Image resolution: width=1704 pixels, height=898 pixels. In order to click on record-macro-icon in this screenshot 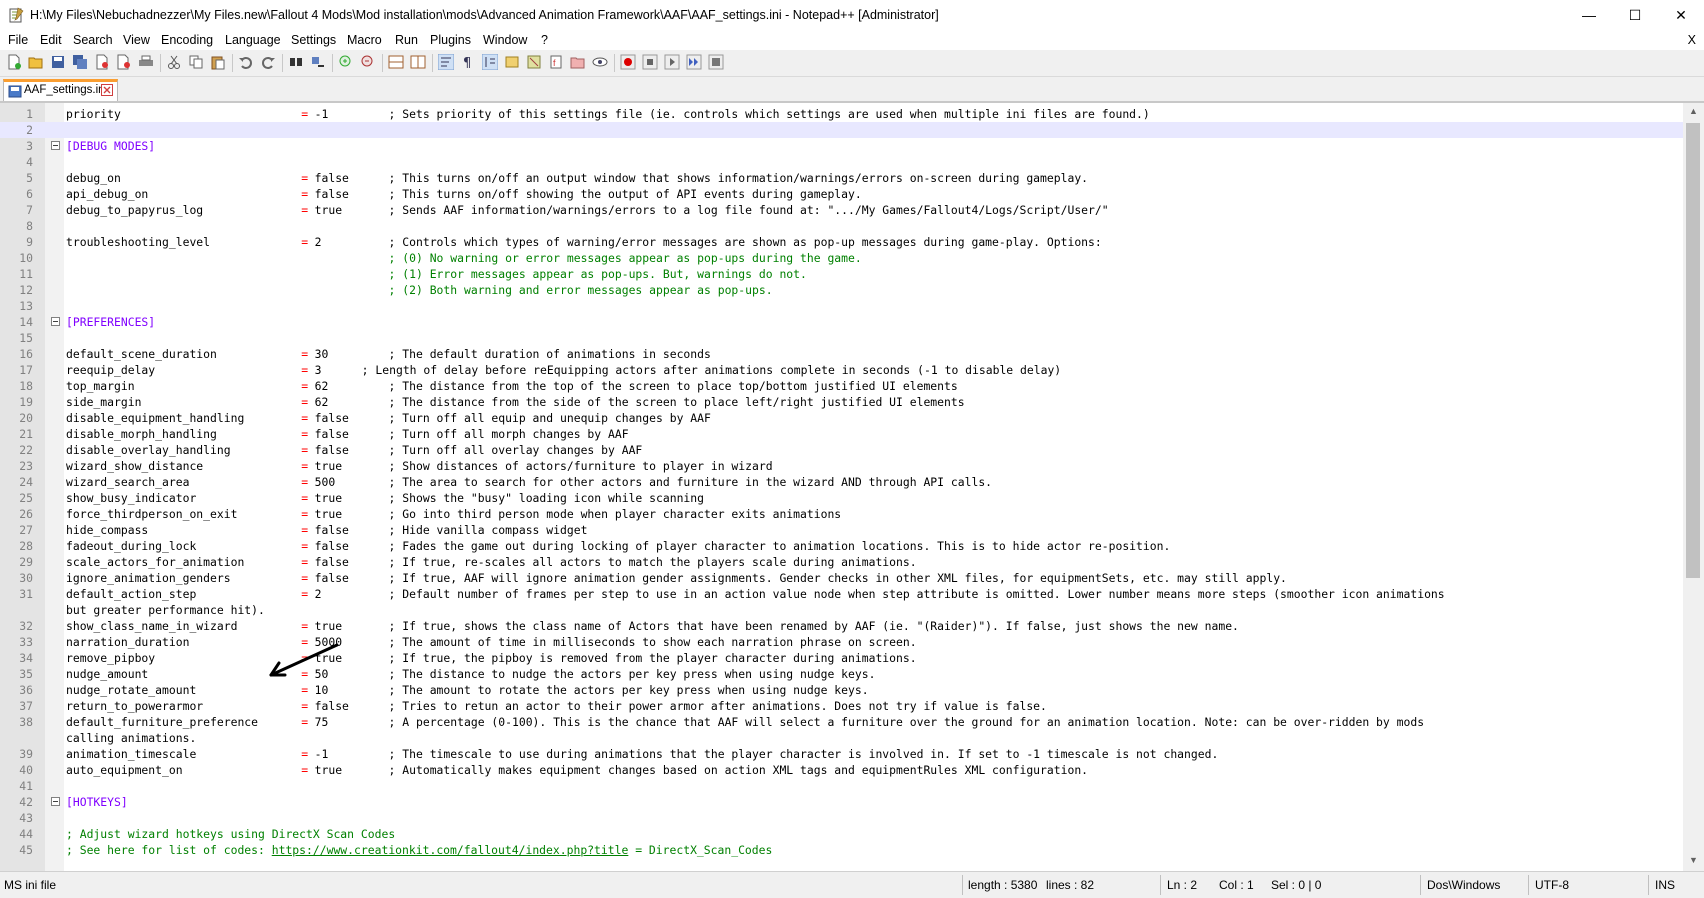, I will do `click(628, 62)`.